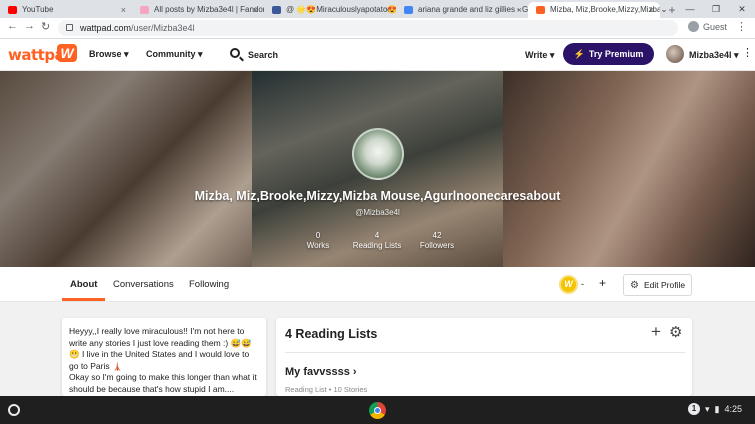 The width and height of the screenshot is (755, 424). What do you see at coordinates (83, 299) in the screenshot?
I see `active-tab-indicator` at bounding box center [83, 299].